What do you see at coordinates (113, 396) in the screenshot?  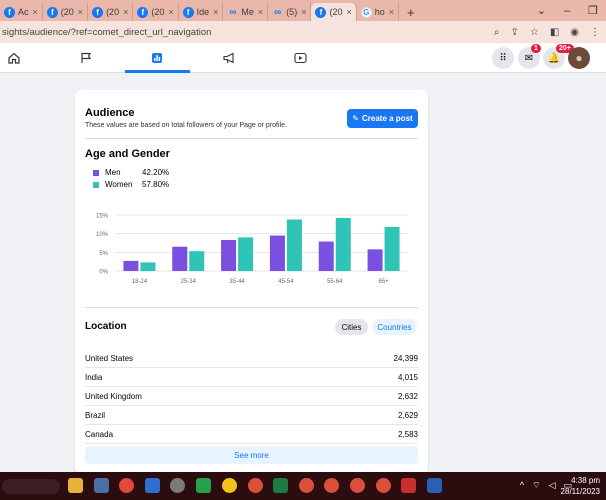 I see `location-name: United Kingdom` at bounding box center [113, 396].